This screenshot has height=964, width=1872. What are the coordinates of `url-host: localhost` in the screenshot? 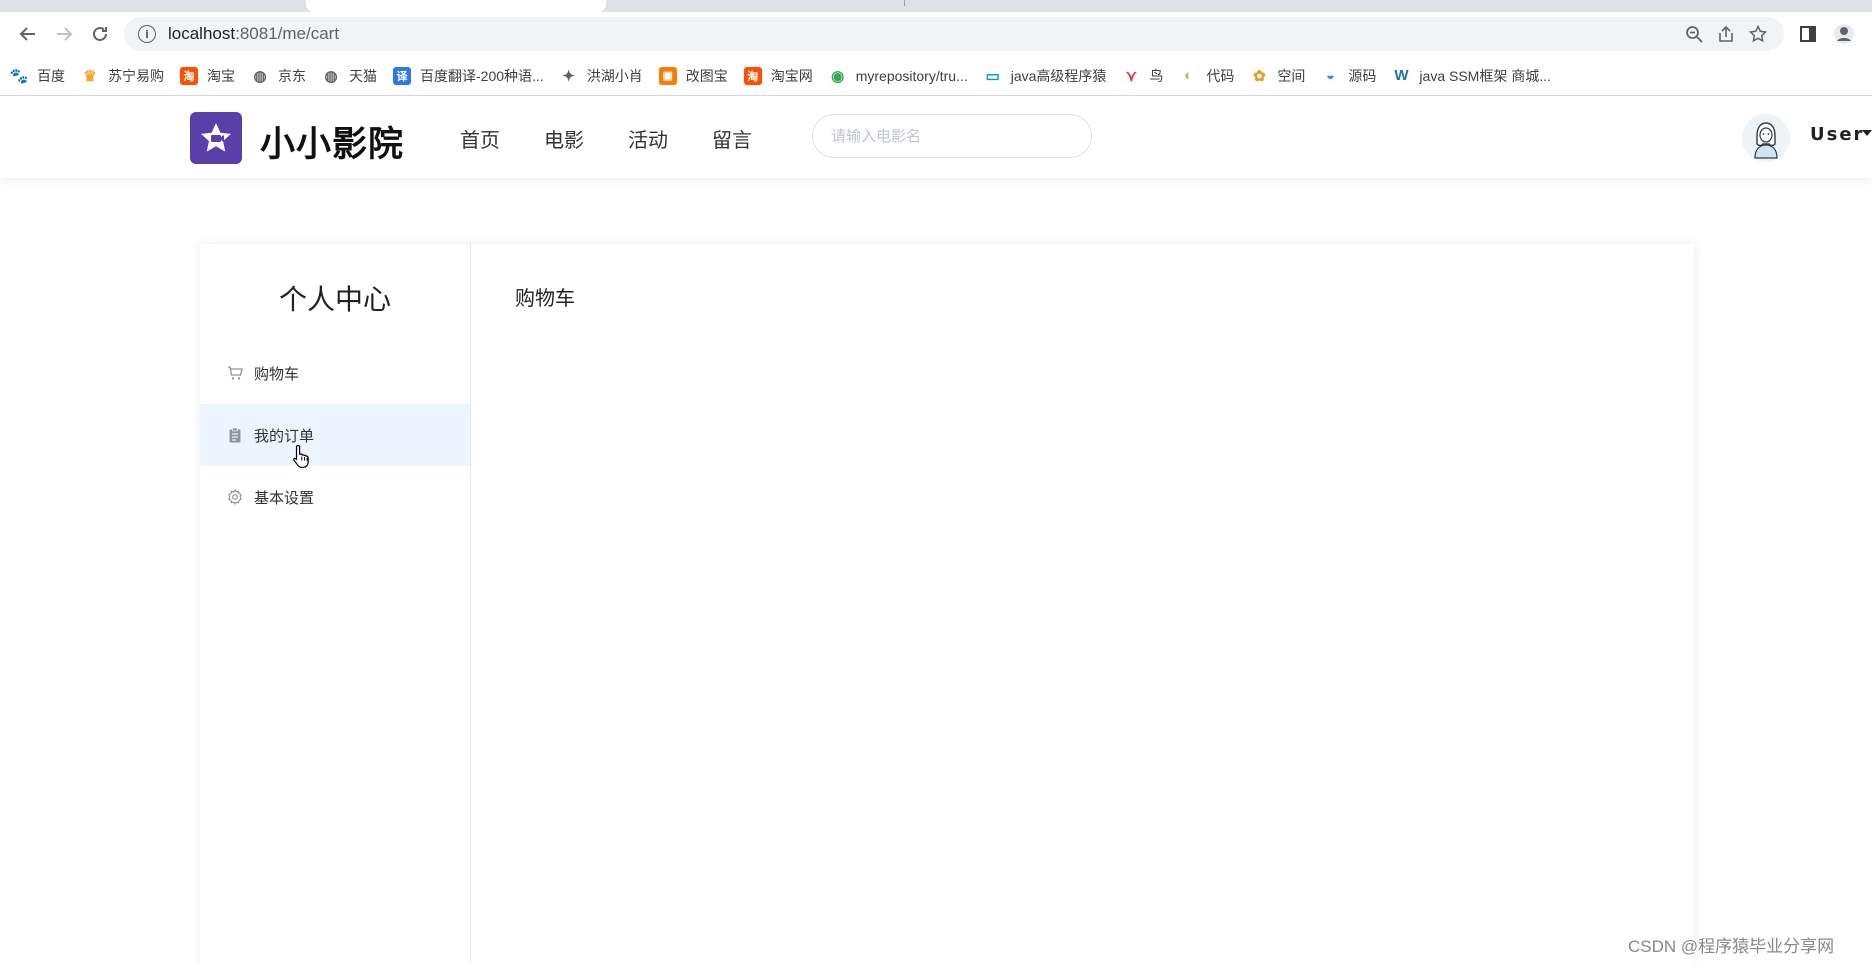 It's located at (202, 33).